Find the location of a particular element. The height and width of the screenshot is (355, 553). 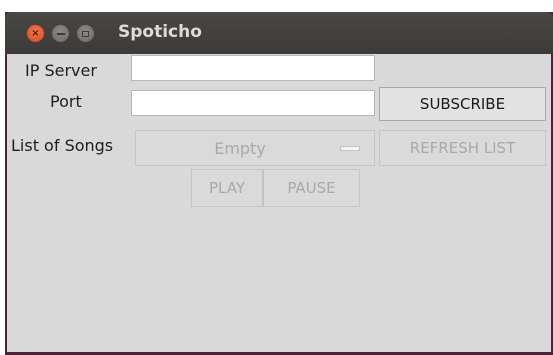

ip-server-label: IP Server is located at coordinates (61, 70).